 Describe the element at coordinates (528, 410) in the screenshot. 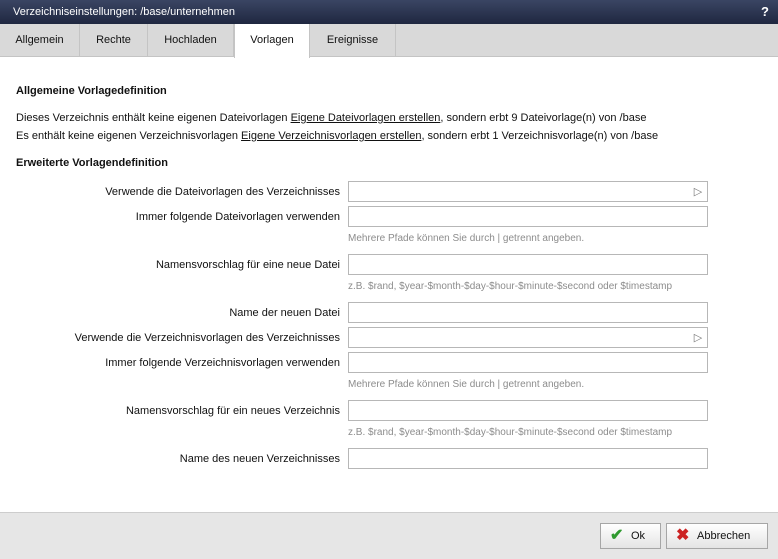

I see `new-dir-name-suggestion-input` at that location.